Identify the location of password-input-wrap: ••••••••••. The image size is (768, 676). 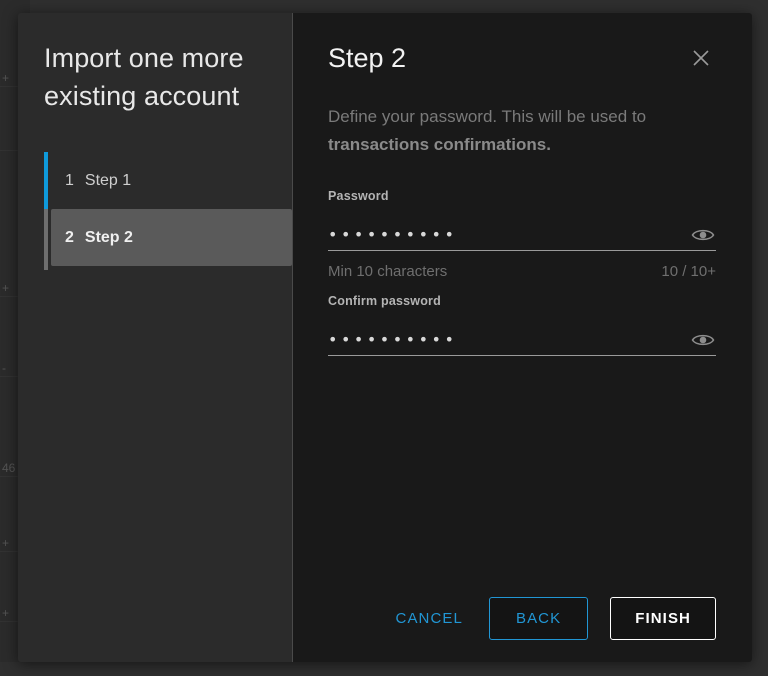
(522, 235).